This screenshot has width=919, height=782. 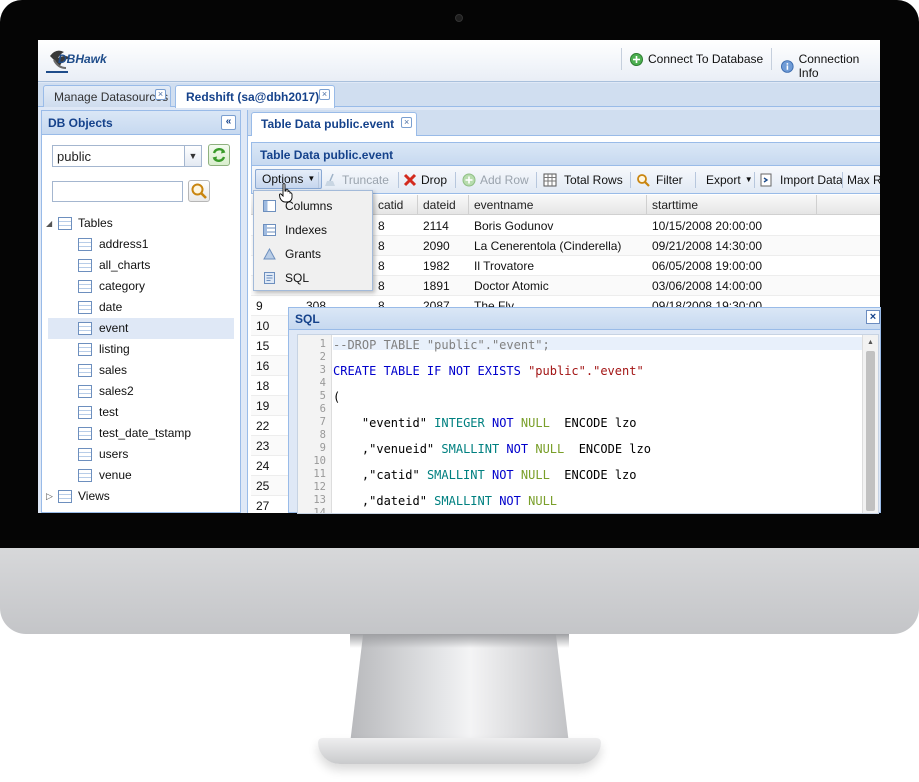 What do you see at coordinates (863, 180) in the screenshot?
I see `max-rows-button: Max Ro` at bounding box center [863, 180].